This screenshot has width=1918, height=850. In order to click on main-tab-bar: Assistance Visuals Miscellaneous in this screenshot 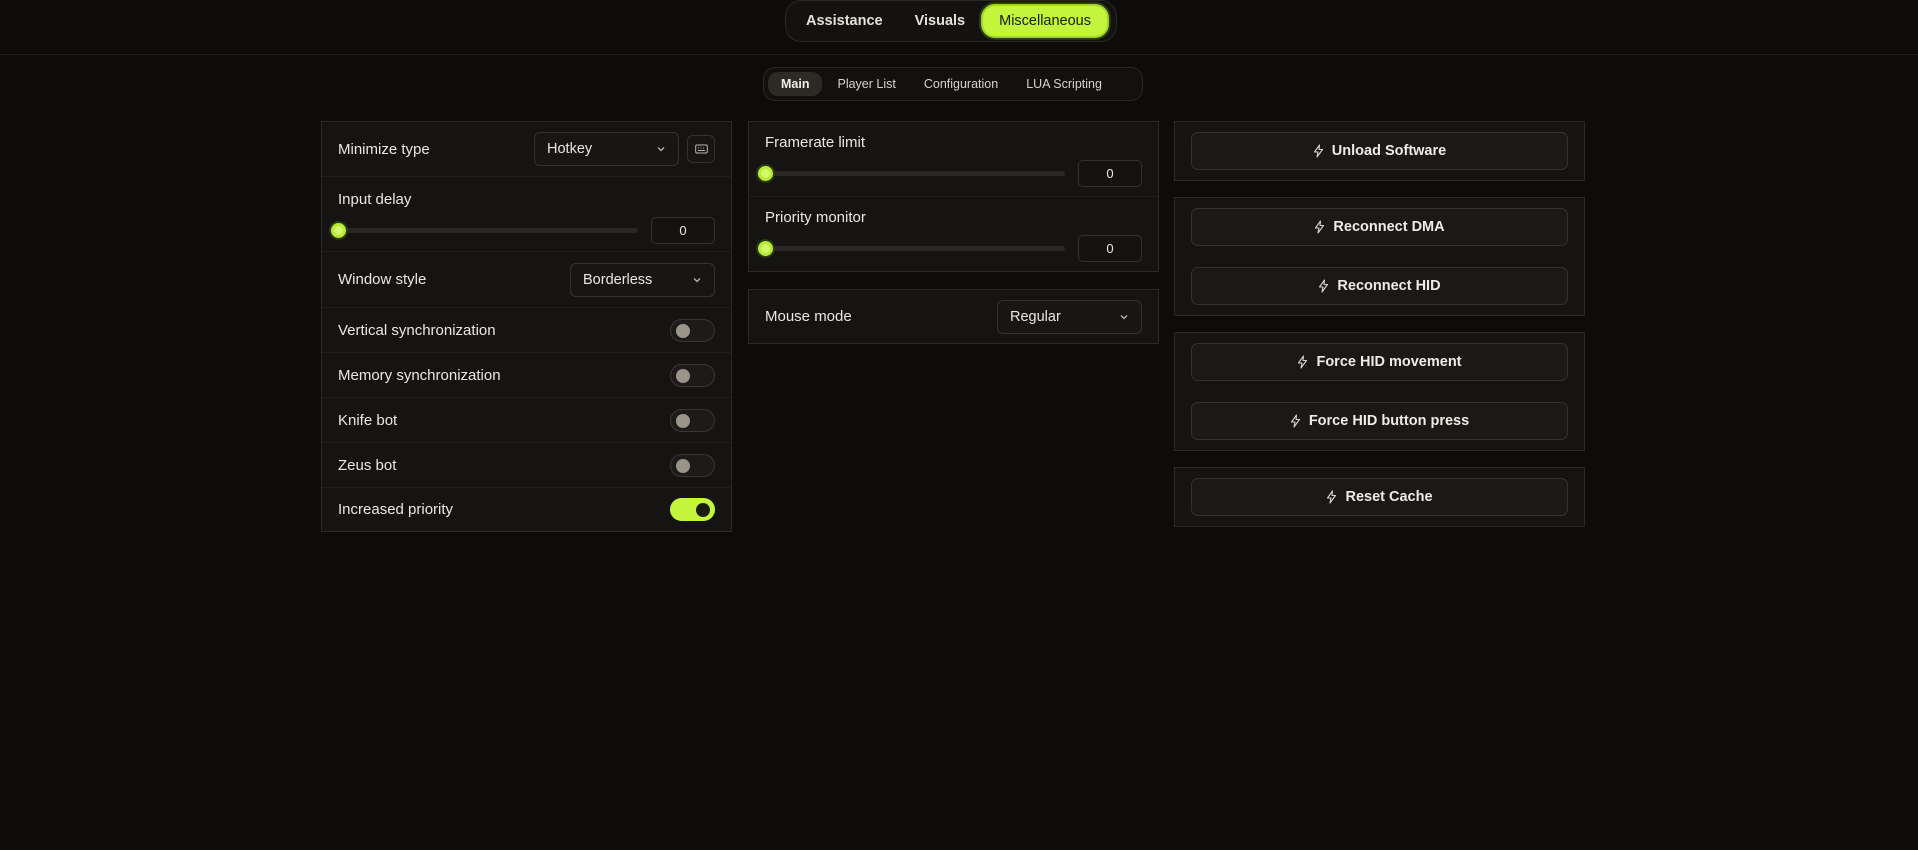, I will do `click(951, 21)`.